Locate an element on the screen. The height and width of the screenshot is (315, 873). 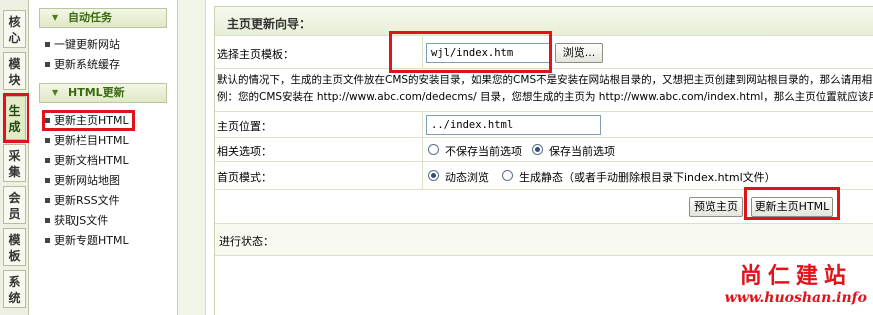
sidebar-item-update-rss: 更新RSS文件 is located at coordinates (82, 201).